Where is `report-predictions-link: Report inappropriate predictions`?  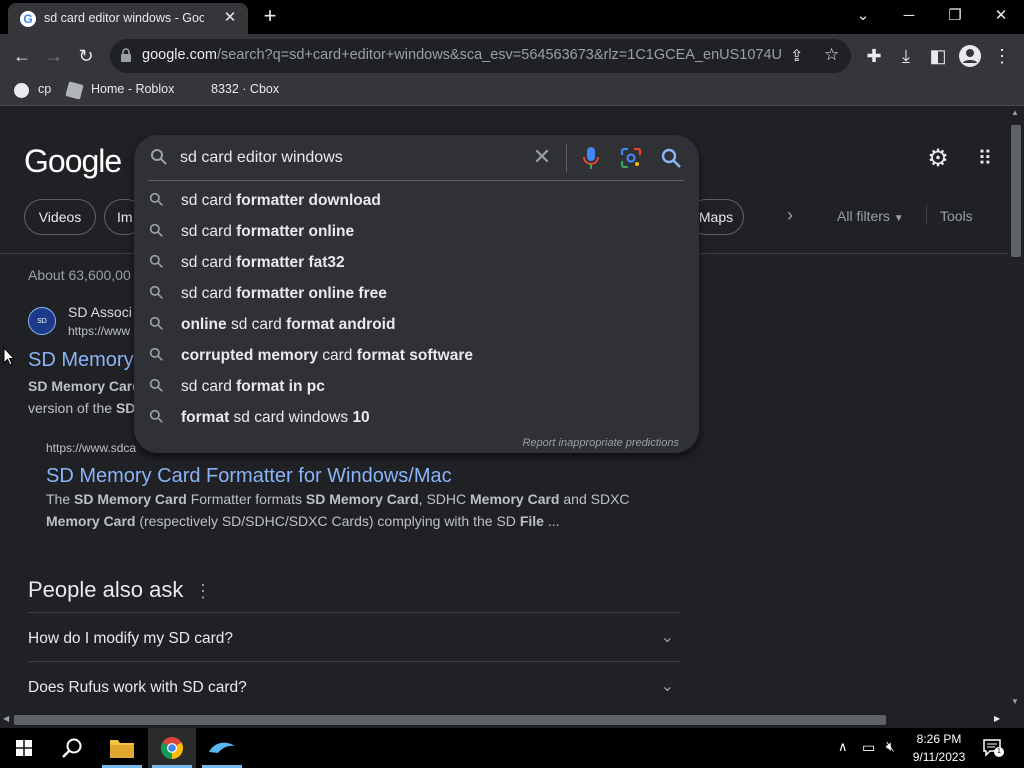
report-predictions-link: Report inappropriate predictions is located at coordinates (600, 443).